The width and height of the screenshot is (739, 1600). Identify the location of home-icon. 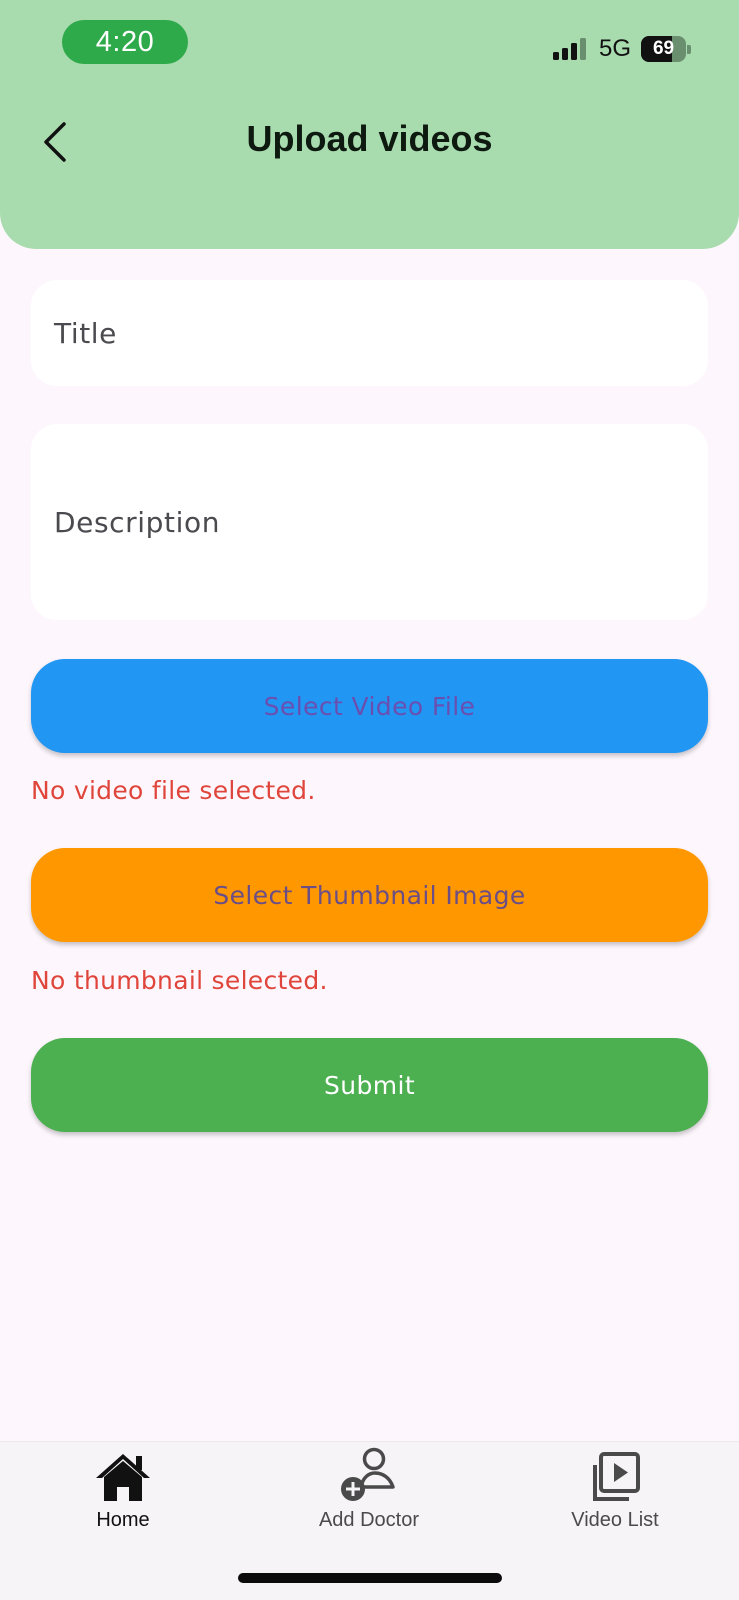
(123, 1477).